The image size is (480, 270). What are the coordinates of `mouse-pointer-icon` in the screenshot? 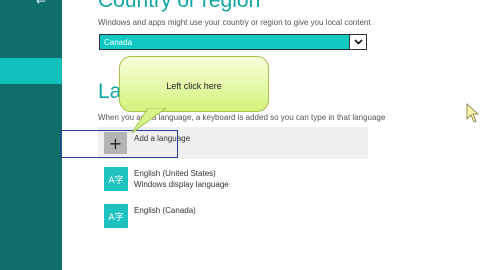 It's located at (473, 113).